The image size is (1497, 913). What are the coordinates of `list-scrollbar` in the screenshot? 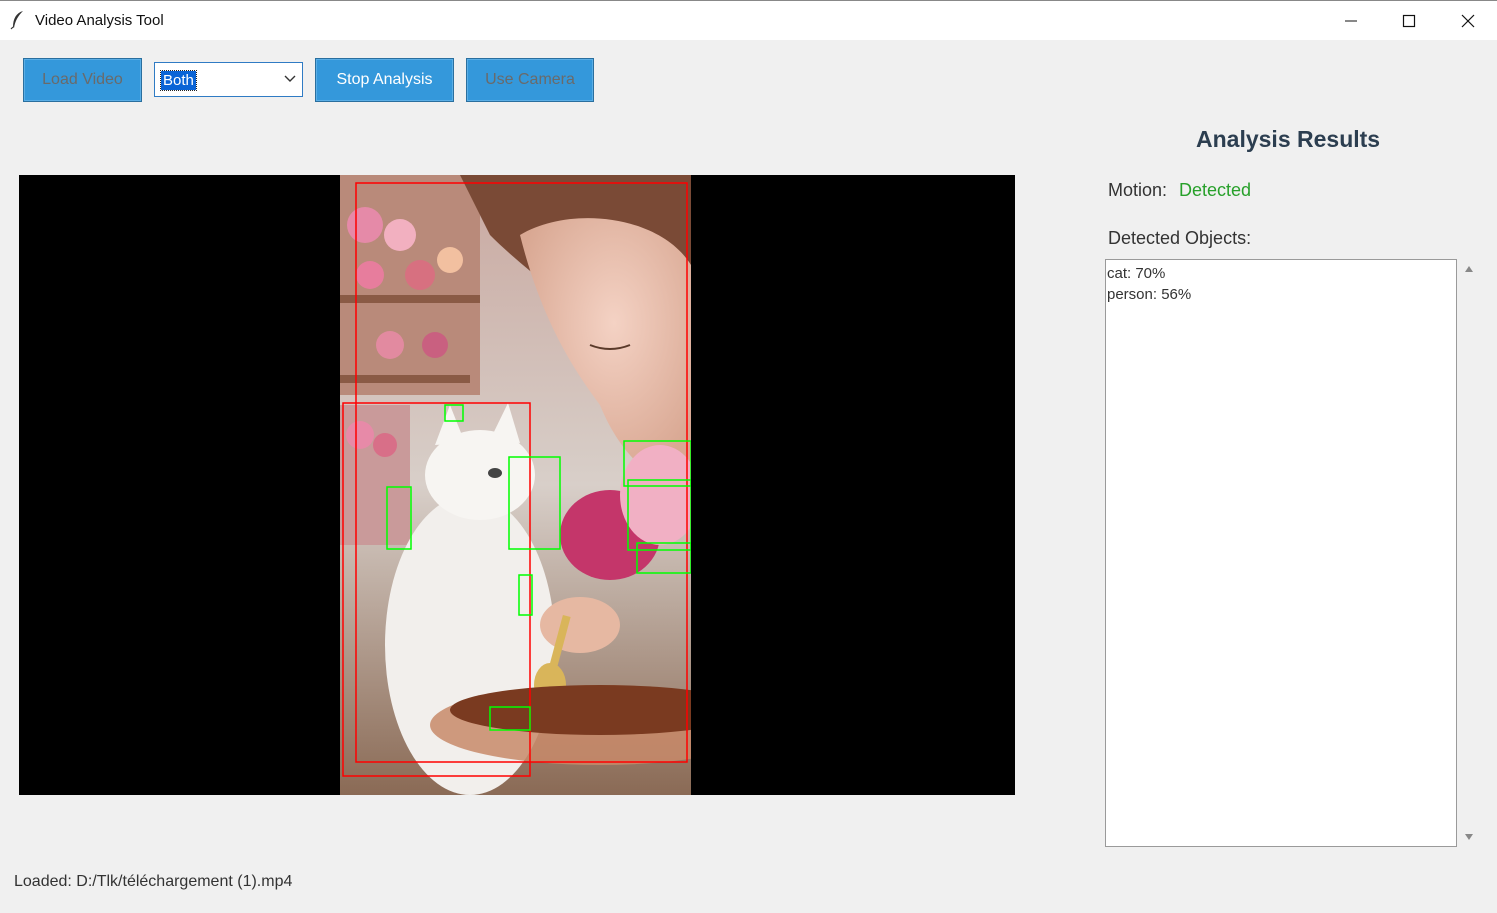 It's located at (1469, 553).